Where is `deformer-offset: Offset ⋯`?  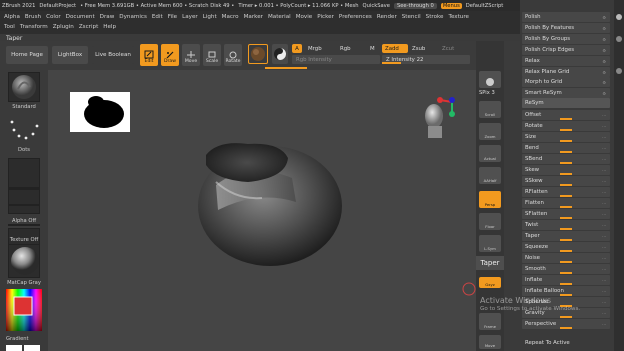
deformer-offset: Offset ⋯ is located at coordinates (566, 115).